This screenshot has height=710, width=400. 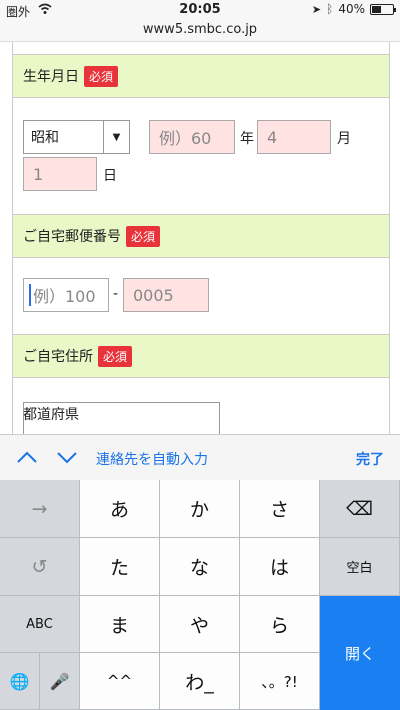 What do you see at coordinates (66, 295) in the screenshot?
I see `postal-code-first-input: 例）100` at bounding box center [66, 295].